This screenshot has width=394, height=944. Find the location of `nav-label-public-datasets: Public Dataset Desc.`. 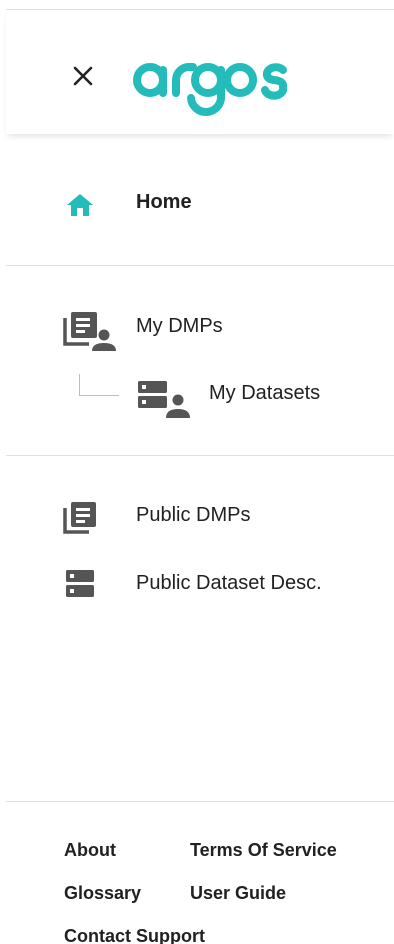

nav-label-public-datasets: Public Dataset Desc. is located at coordinates (229, 583).